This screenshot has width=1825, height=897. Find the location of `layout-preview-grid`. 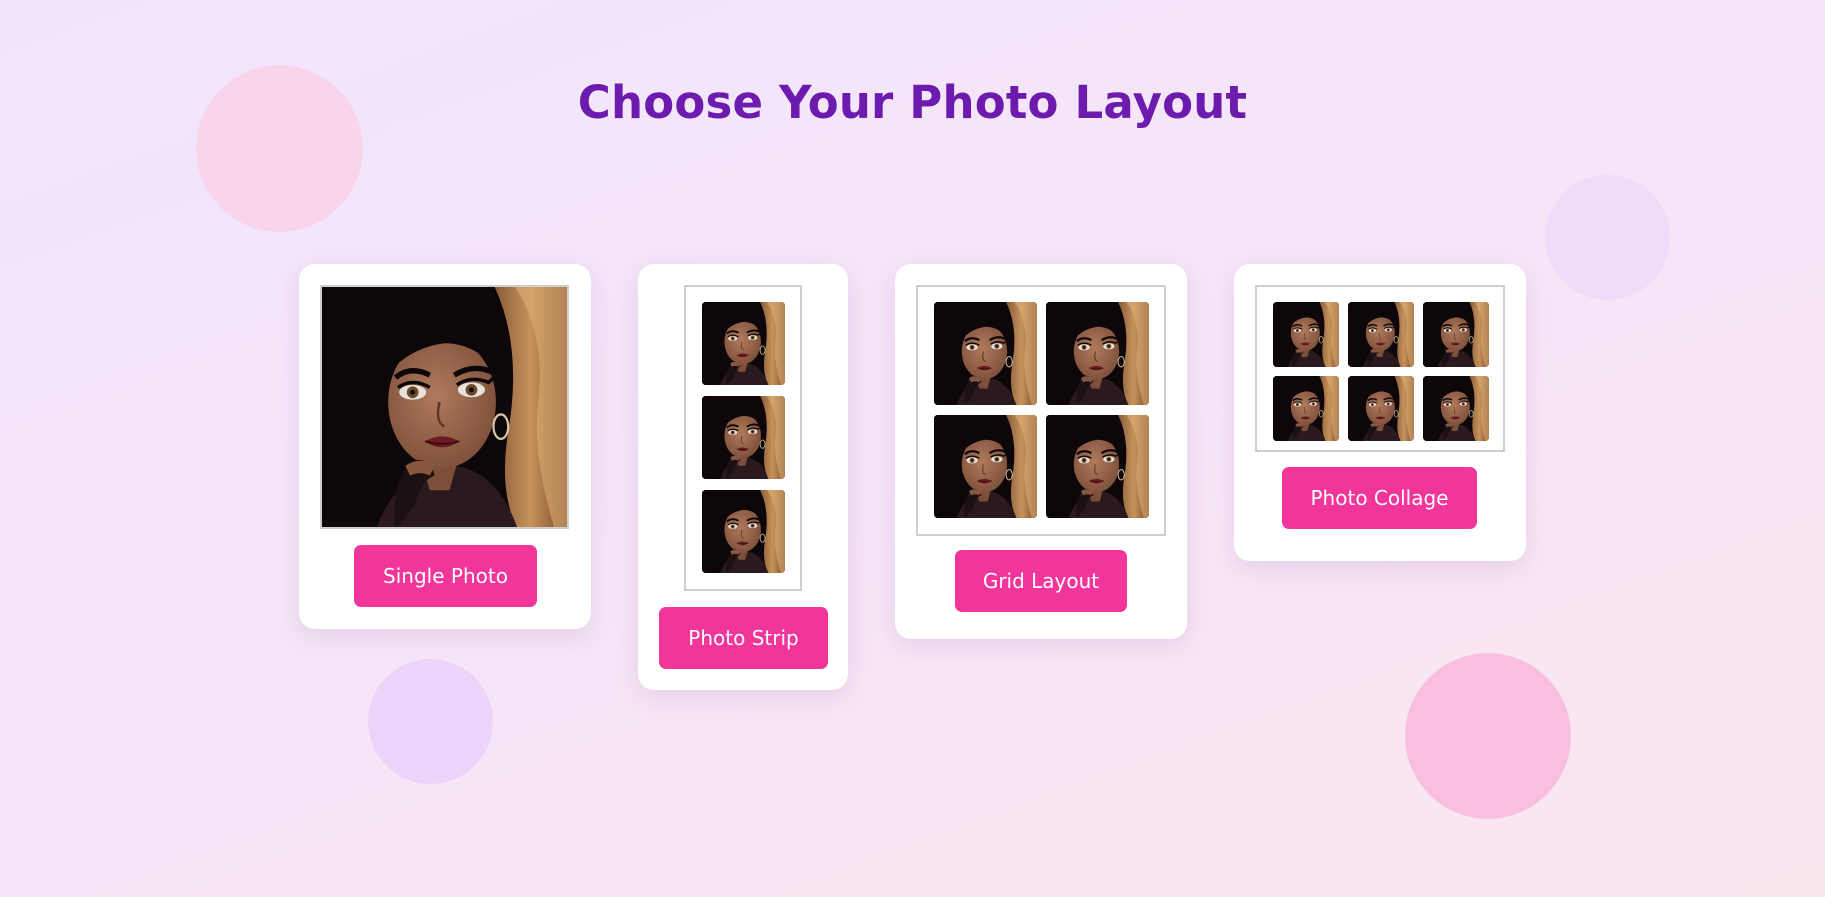

layout-preview-grid is located at coordinates (1041, 410).